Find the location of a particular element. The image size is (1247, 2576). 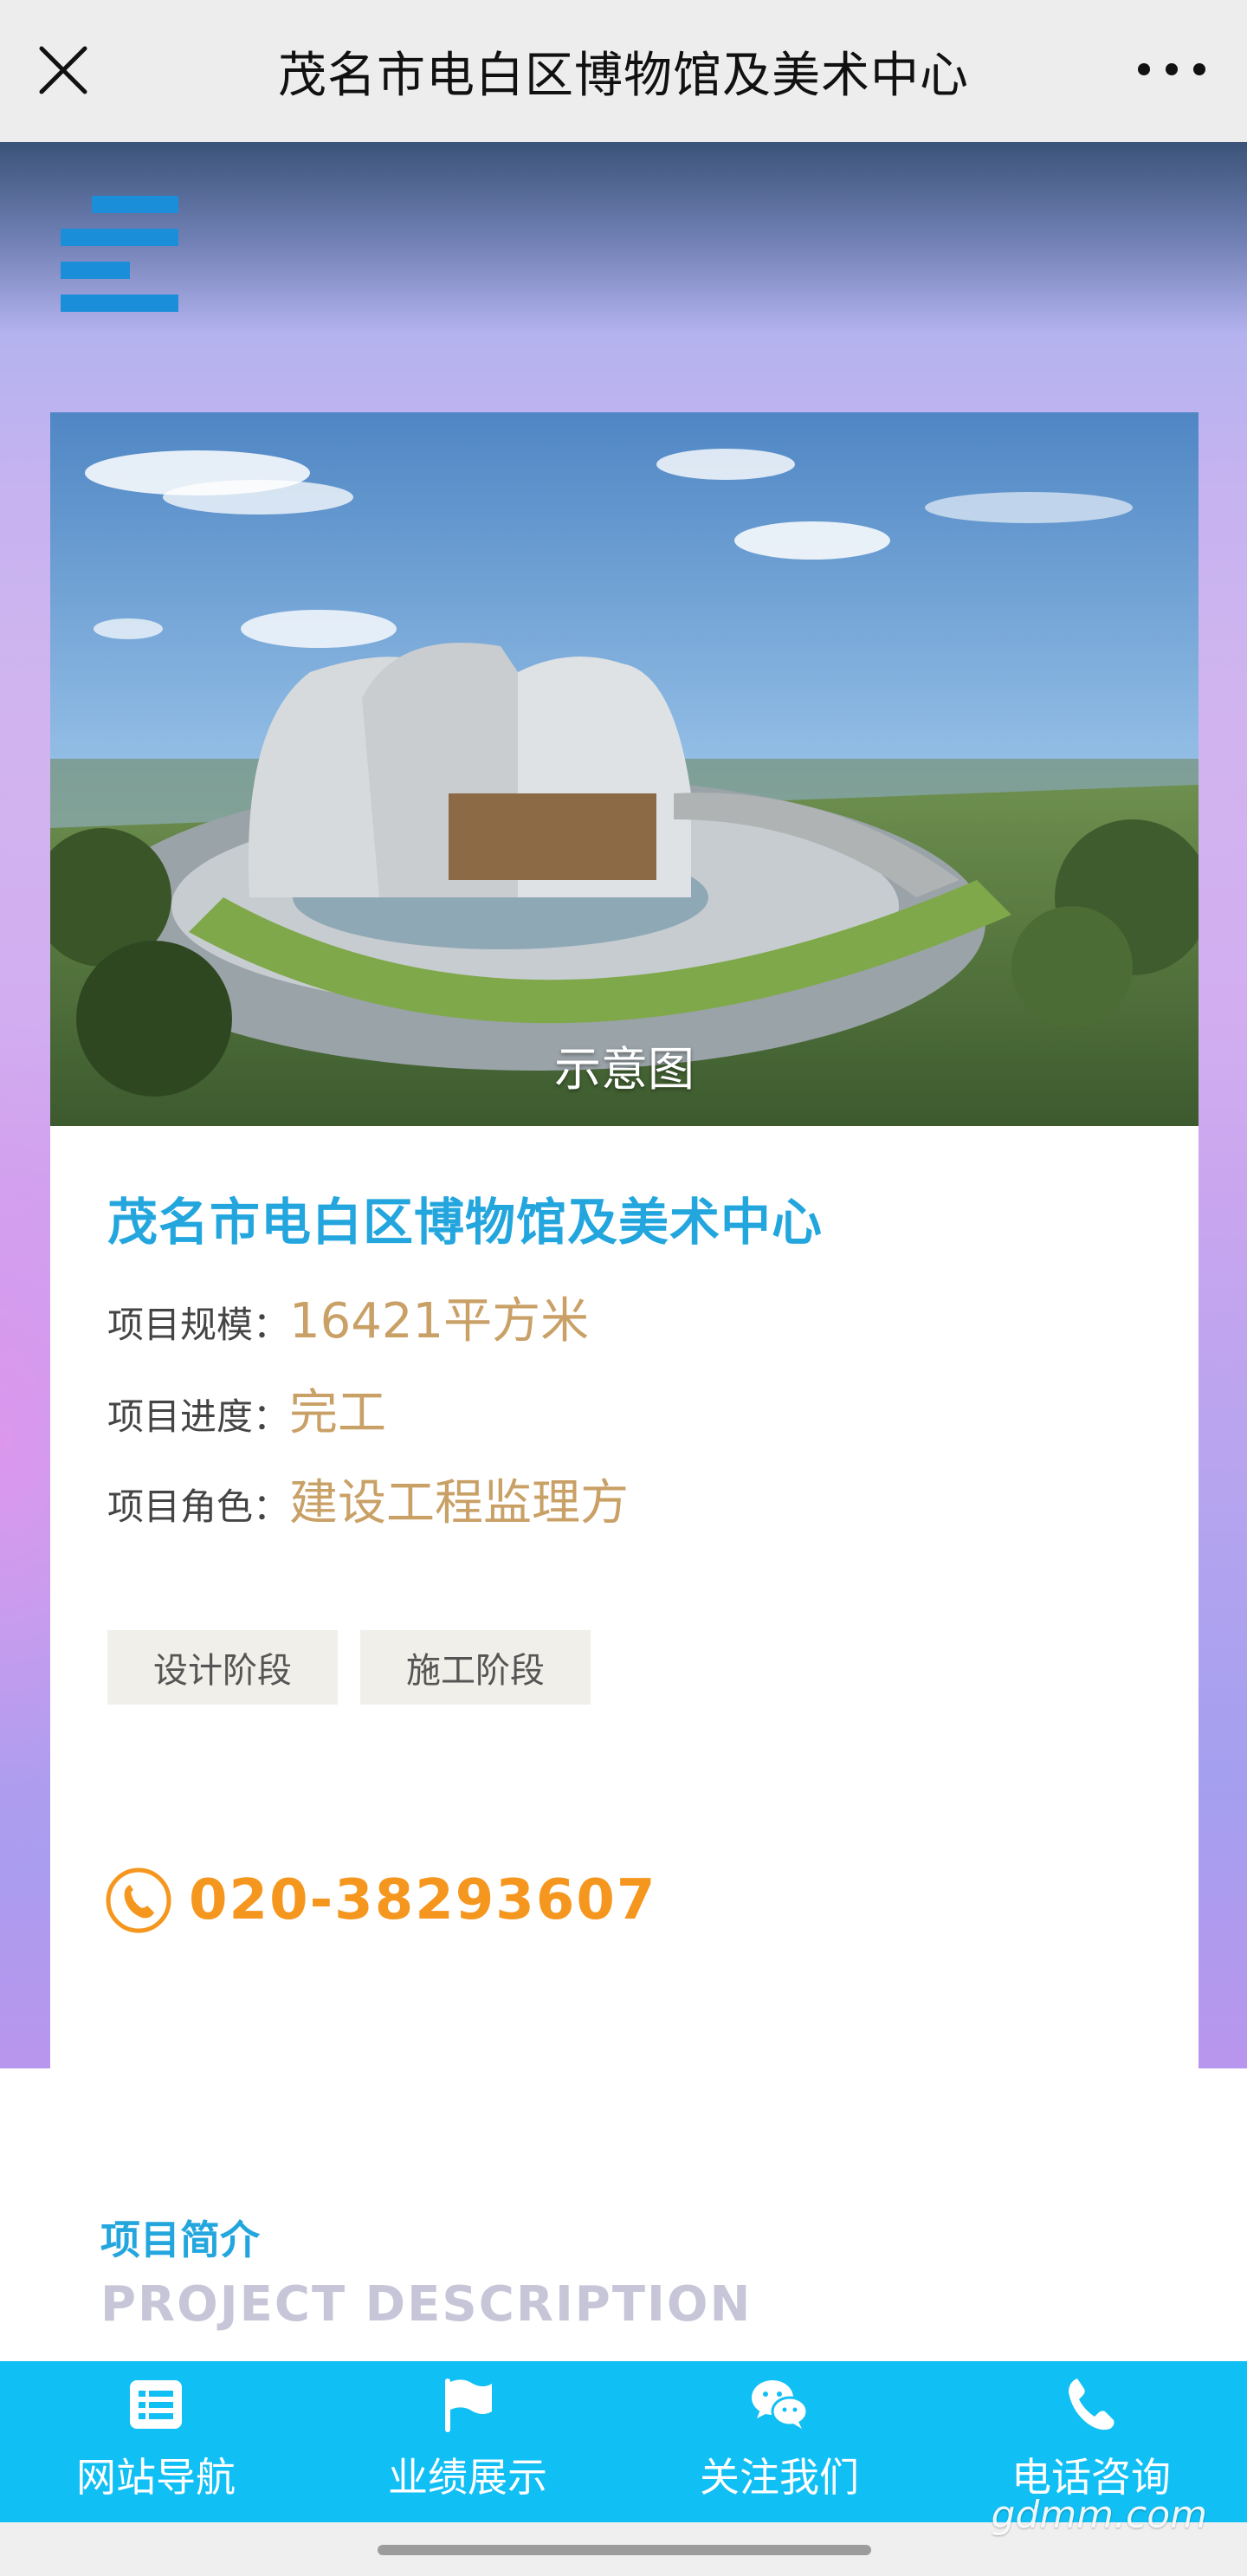

project-title: 茂名市电白区博物馆及美术中心 is located at coordinates (465, 1222).